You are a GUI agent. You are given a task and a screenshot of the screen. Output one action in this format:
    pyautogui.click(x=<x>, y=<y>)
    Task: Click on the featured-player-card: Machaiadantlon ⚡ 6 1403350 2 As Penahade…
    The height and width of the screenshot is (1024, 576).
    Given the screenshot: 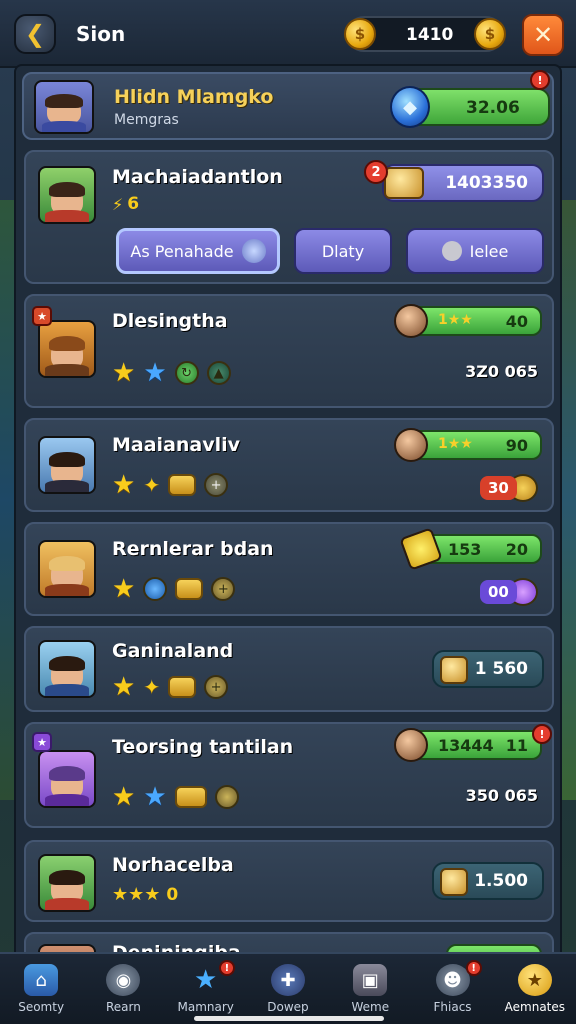 What is the action you would take?
    pyautogui.click(x=289, y=217)
    